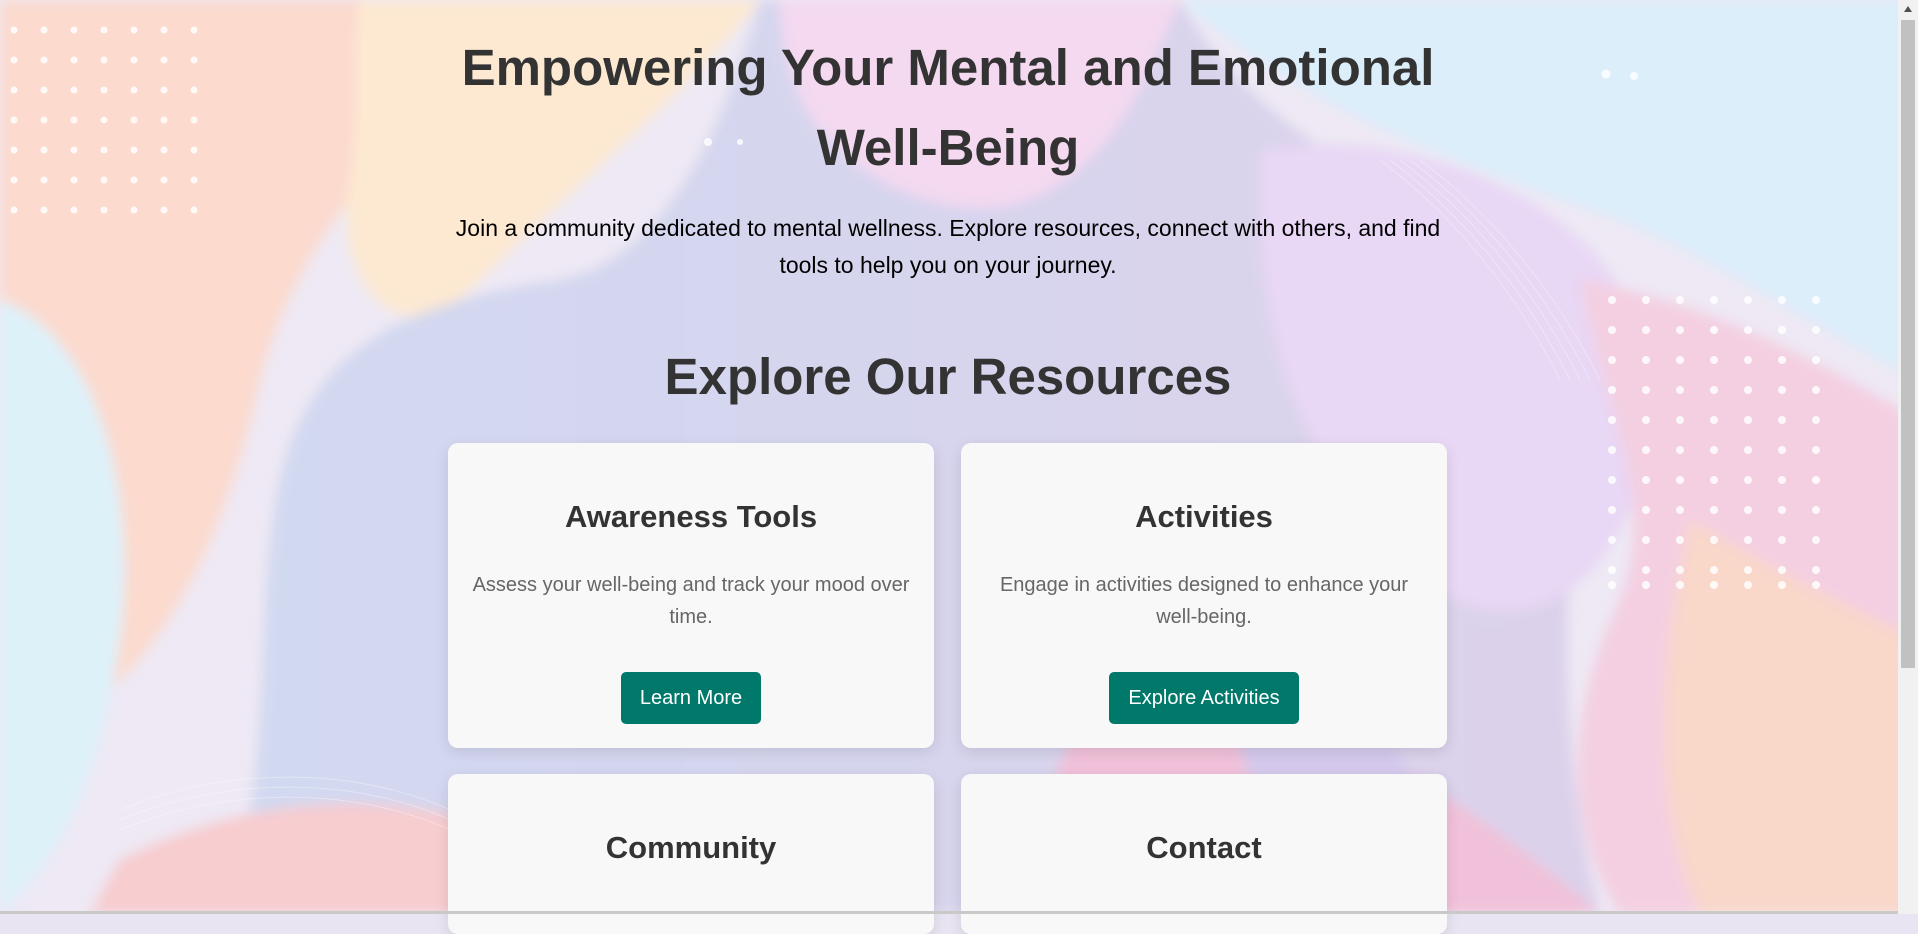 Image resolution: width=1918 pixels, height=934 pixels. I want to click on explore-activities-button: Explore Activities, so click(1204, 698).